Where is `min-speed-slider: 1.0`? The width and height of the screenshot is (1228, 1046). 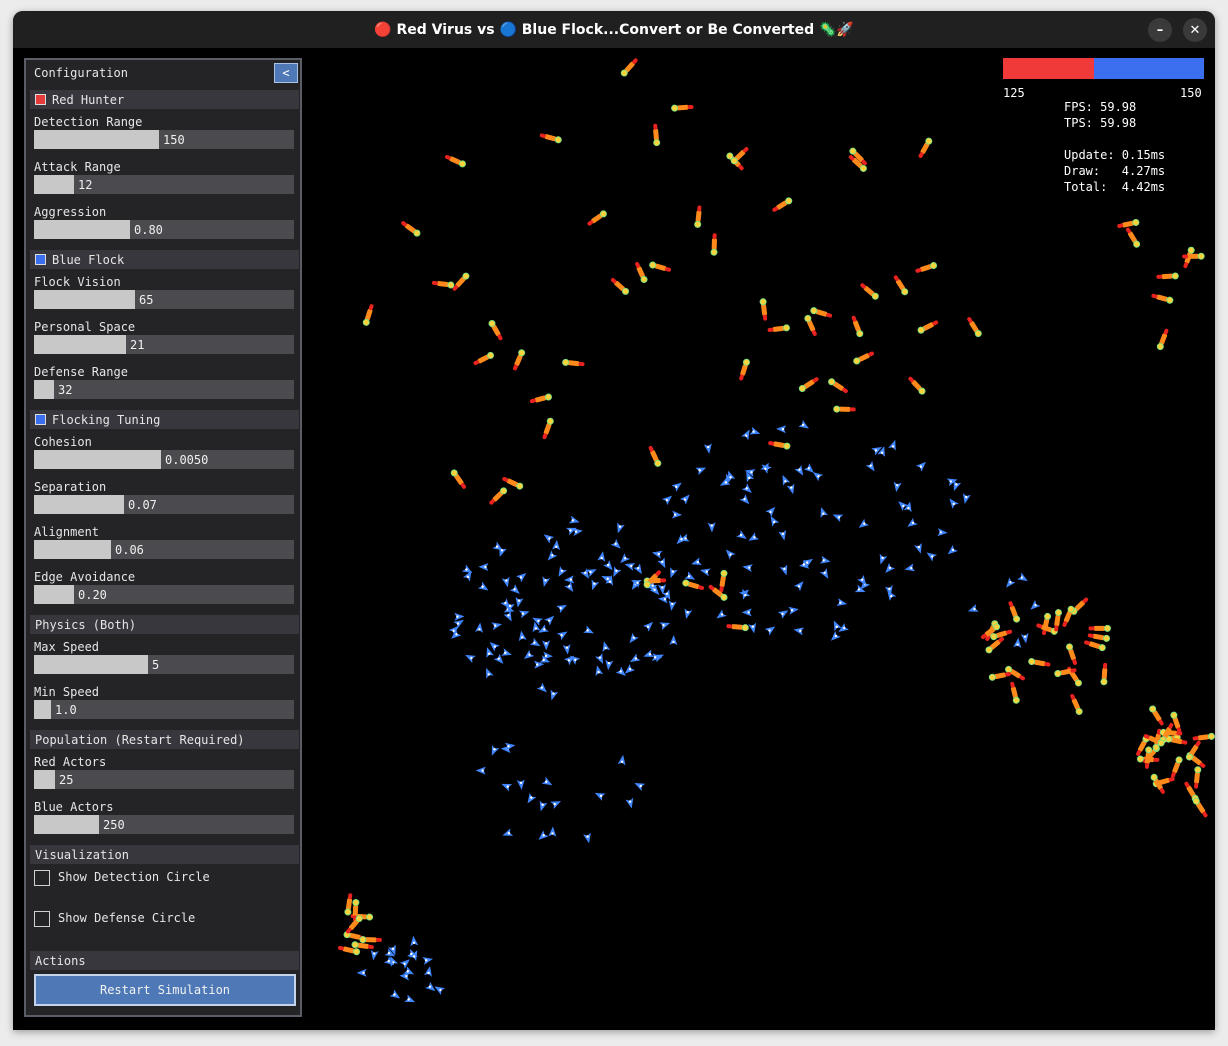 min-speed-slider: 1.0 is located at coordinates (164, 709).